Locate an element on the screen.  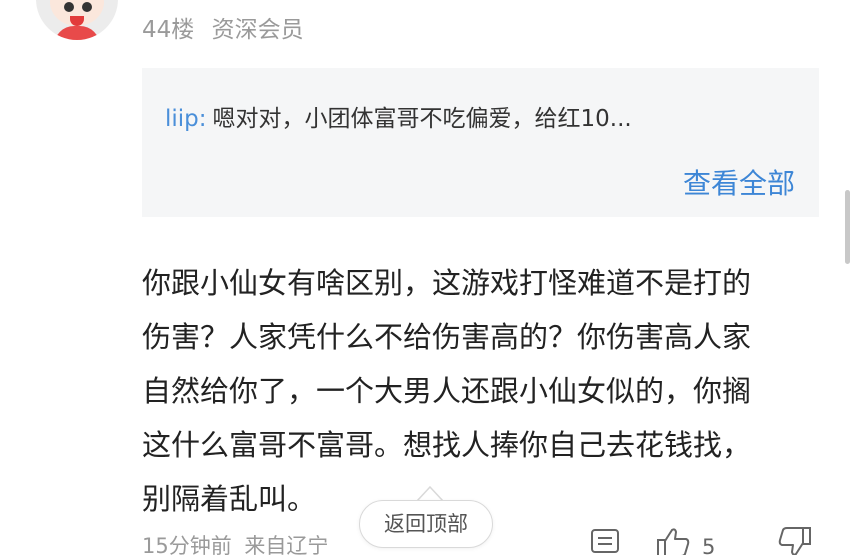
comment-footer-meta: 15分钟前 来自辽宁 is located at coordinates (235, 542).